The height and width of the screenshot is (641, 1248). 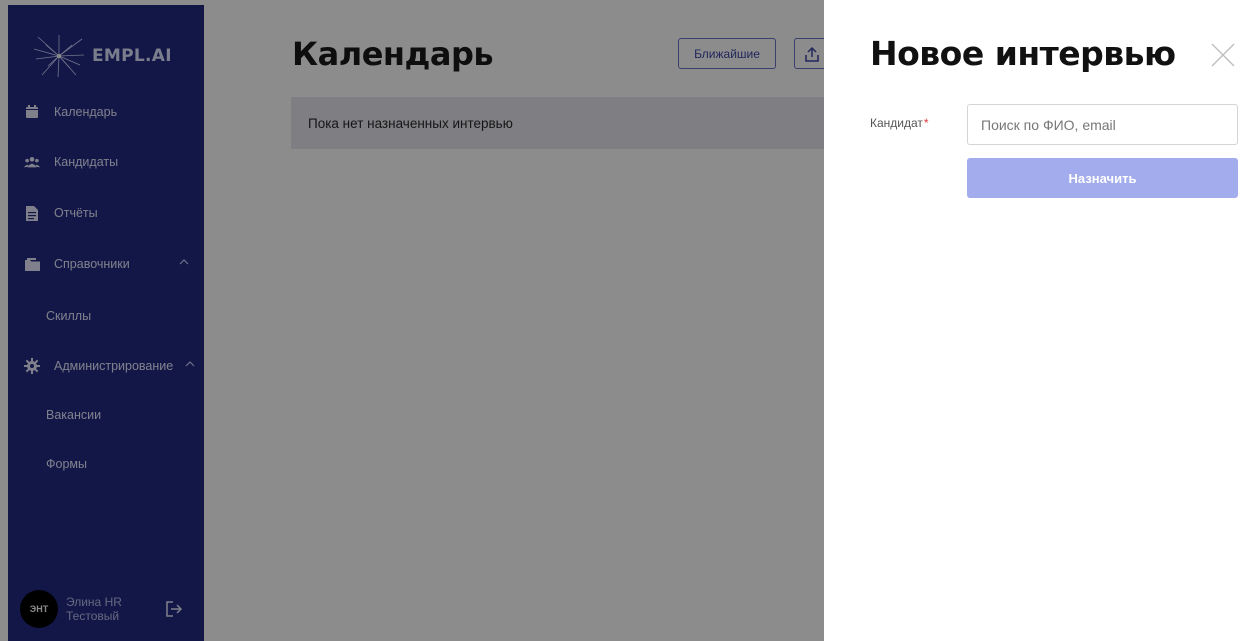 I want to click on sidebar-subitem-label: Скиллы, so click(x=69, y=316).